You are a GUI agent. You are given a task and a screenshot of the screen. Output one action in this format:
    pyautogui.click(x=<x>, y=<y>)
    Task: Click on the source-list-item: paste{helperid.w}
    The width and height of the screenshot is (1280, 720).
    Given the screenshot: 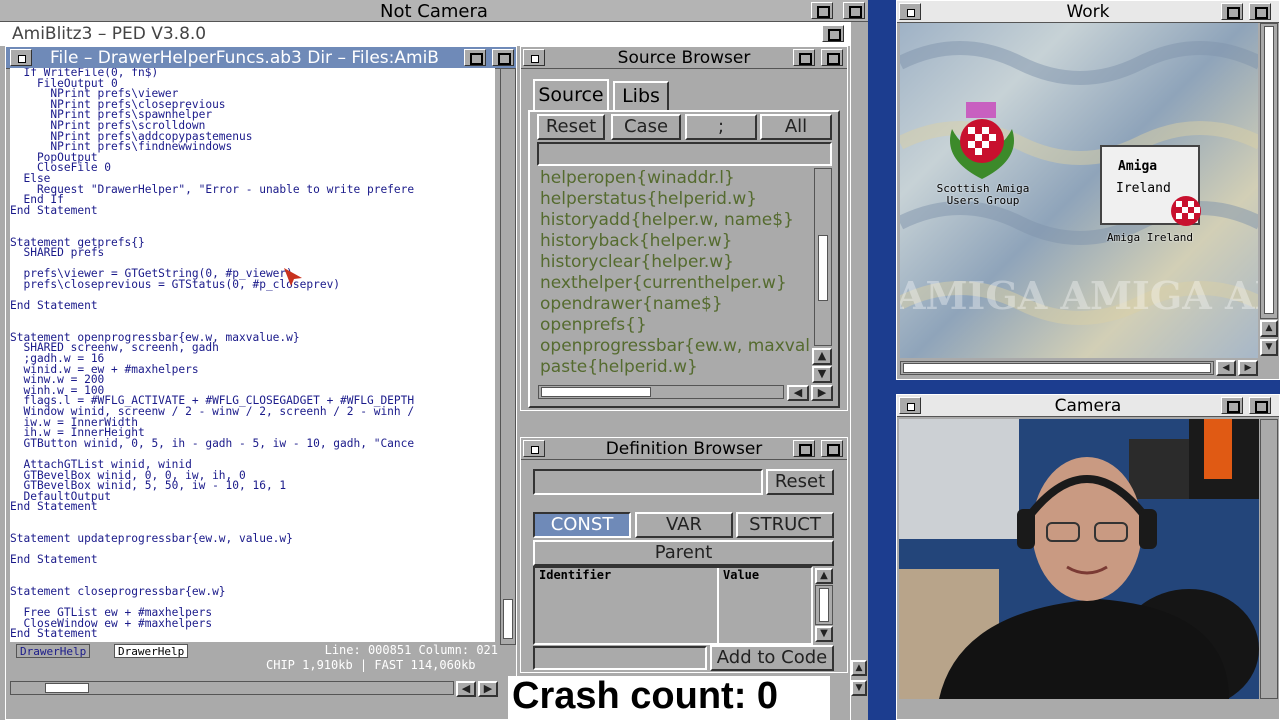 What is the action you would take?
    pyautogui.click(x=674, y=367)
    